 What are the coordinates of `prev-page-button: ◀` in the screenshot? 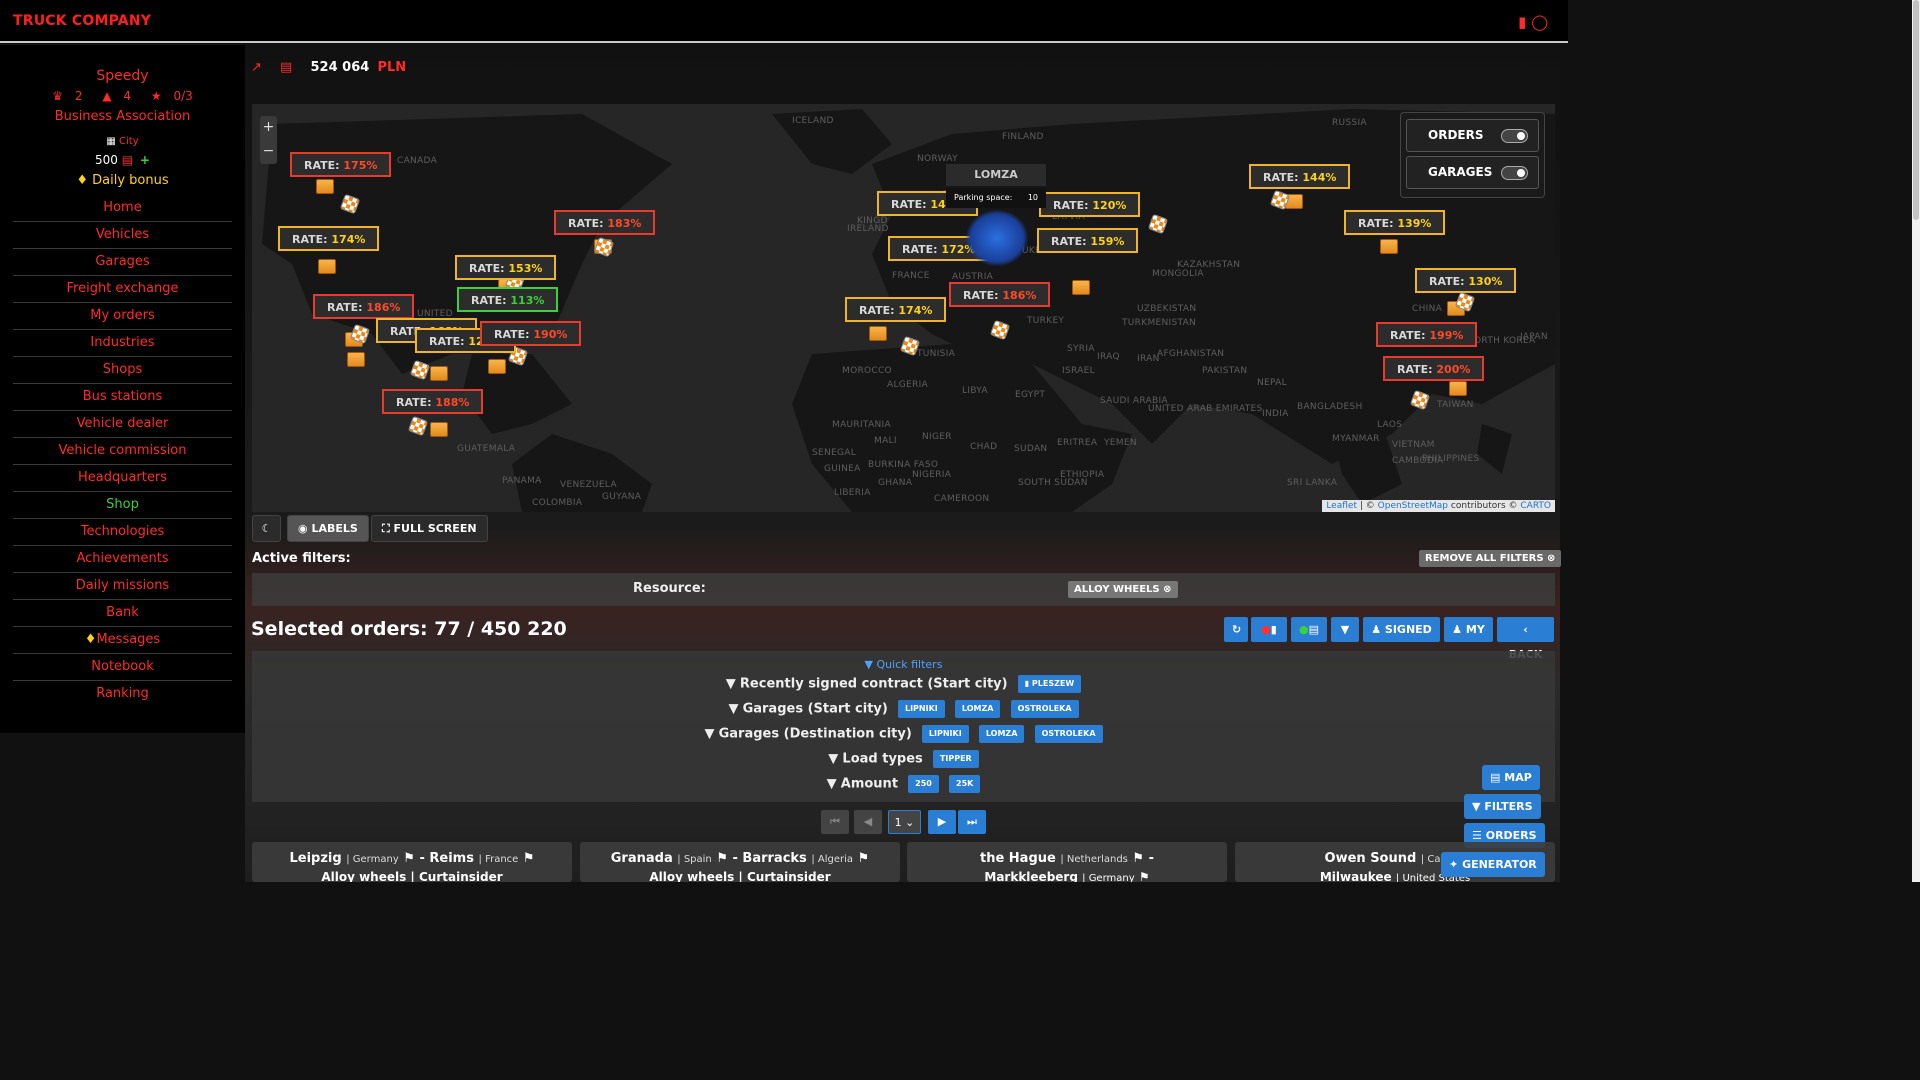 It's located at (868, 822).